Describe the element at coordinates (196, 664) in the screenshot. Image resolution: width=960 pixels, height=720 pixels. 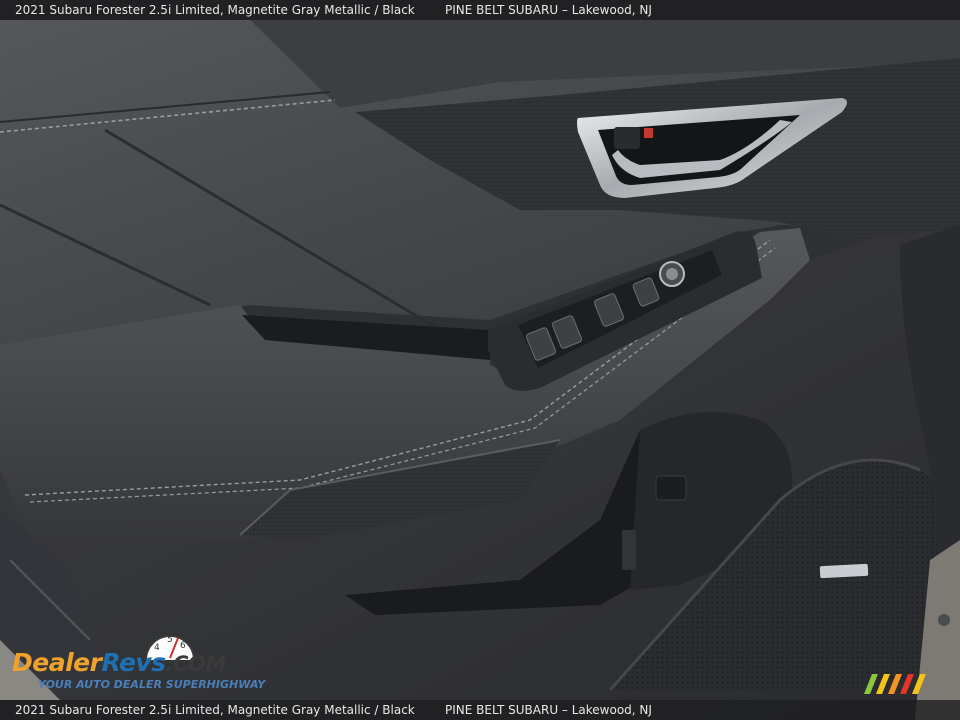
I see `brand-com: .COM` at that location.